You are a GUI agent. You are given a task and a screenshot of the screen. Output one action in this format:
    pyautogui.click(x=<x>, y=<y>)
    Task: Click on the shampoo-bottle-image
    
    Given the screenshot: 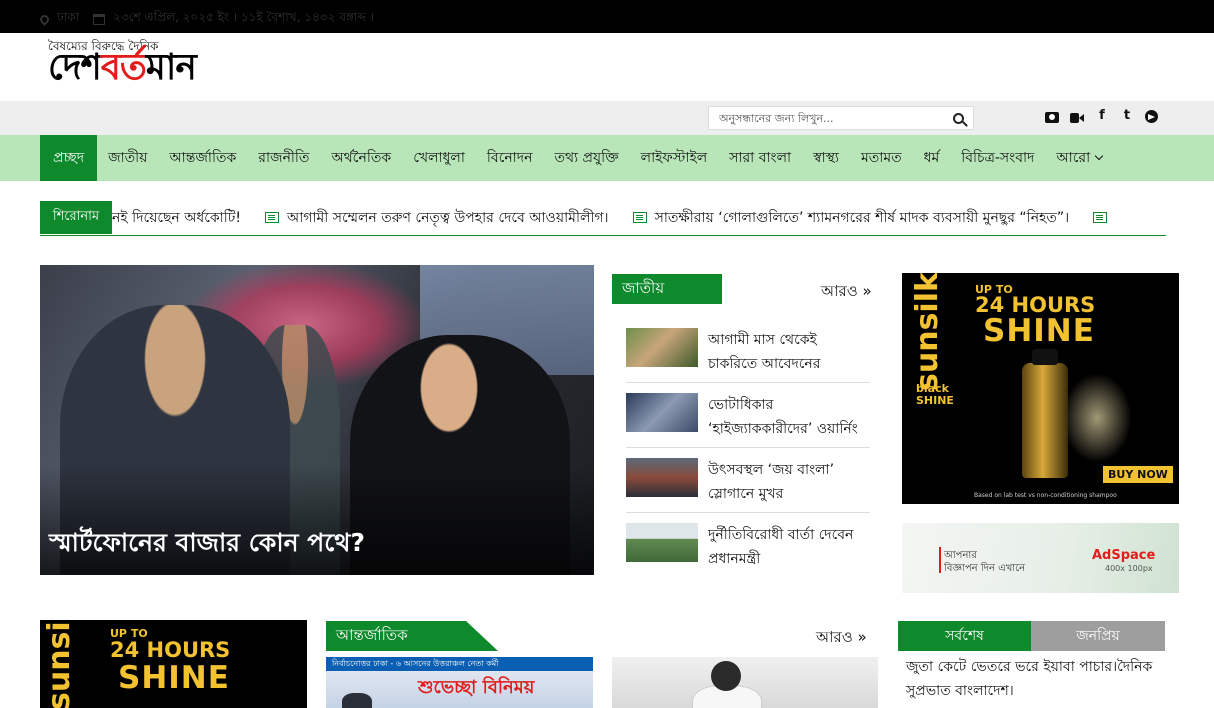 What is the action you would take?
    pyautogui.click(x=1045, y=413)
    